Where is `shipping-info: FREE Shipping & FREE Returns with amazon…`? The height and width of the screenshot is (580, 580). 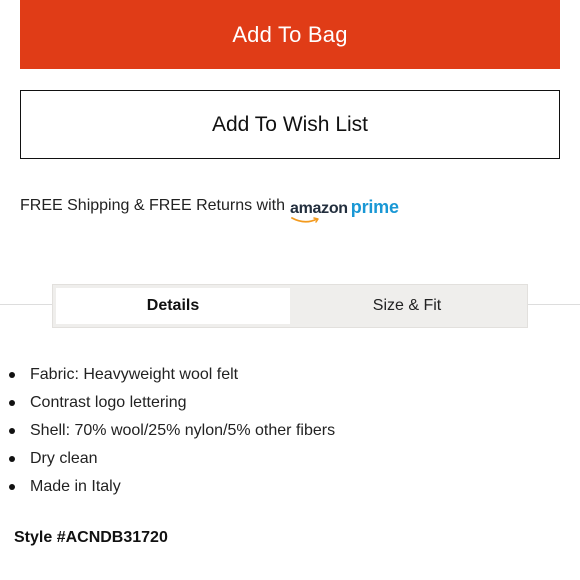
shipping-info: FREE Shipping & FREE Returns with amazon… is located at coordinates (209, 208).